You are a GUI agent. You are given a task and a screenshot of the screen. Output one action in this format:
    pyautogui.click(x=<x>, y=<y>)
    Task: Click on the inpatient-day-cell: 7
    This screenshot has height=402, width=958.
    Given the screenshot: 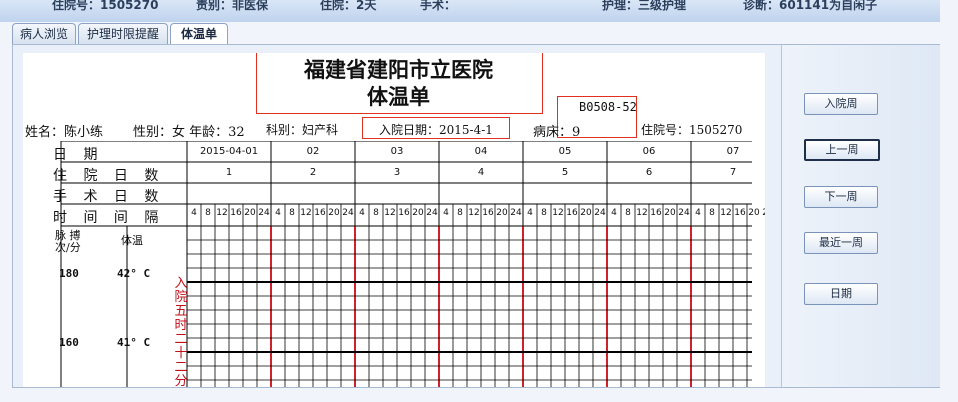 What is the action you would take?
    pyautogui.click(x=733, y=172)
    